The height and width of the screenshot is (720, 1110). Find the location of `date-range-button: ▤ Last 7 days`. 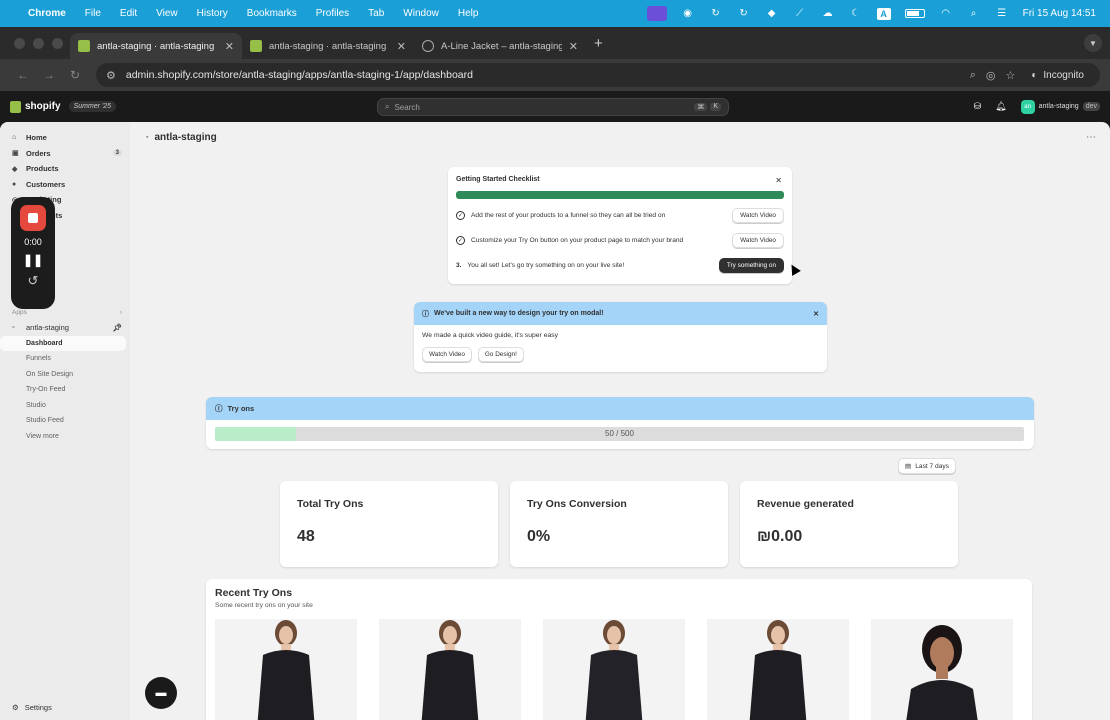

date-range-button: ▤ Last 7 days is located at coordinates (927, 466).